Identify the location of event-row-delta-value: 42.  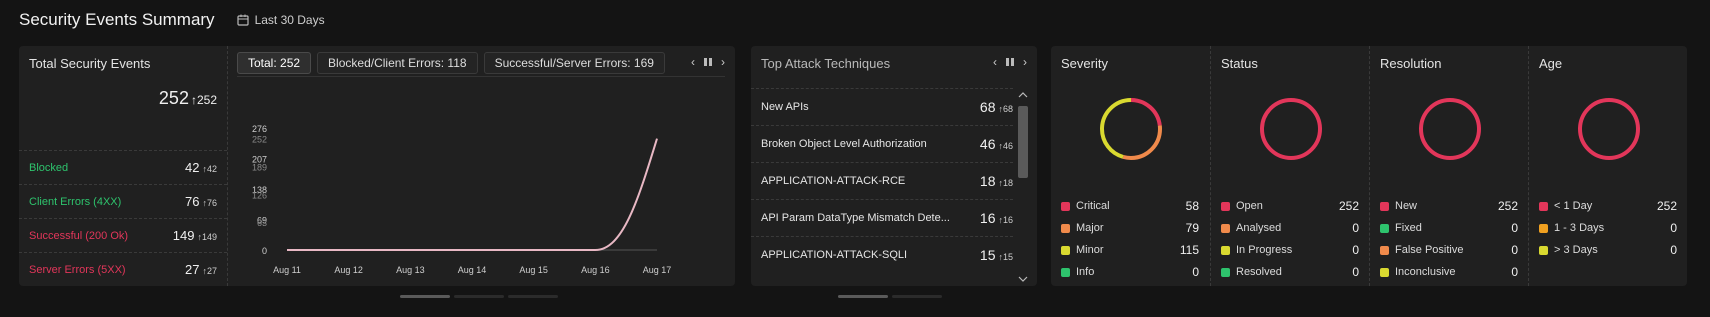
(211, 169).